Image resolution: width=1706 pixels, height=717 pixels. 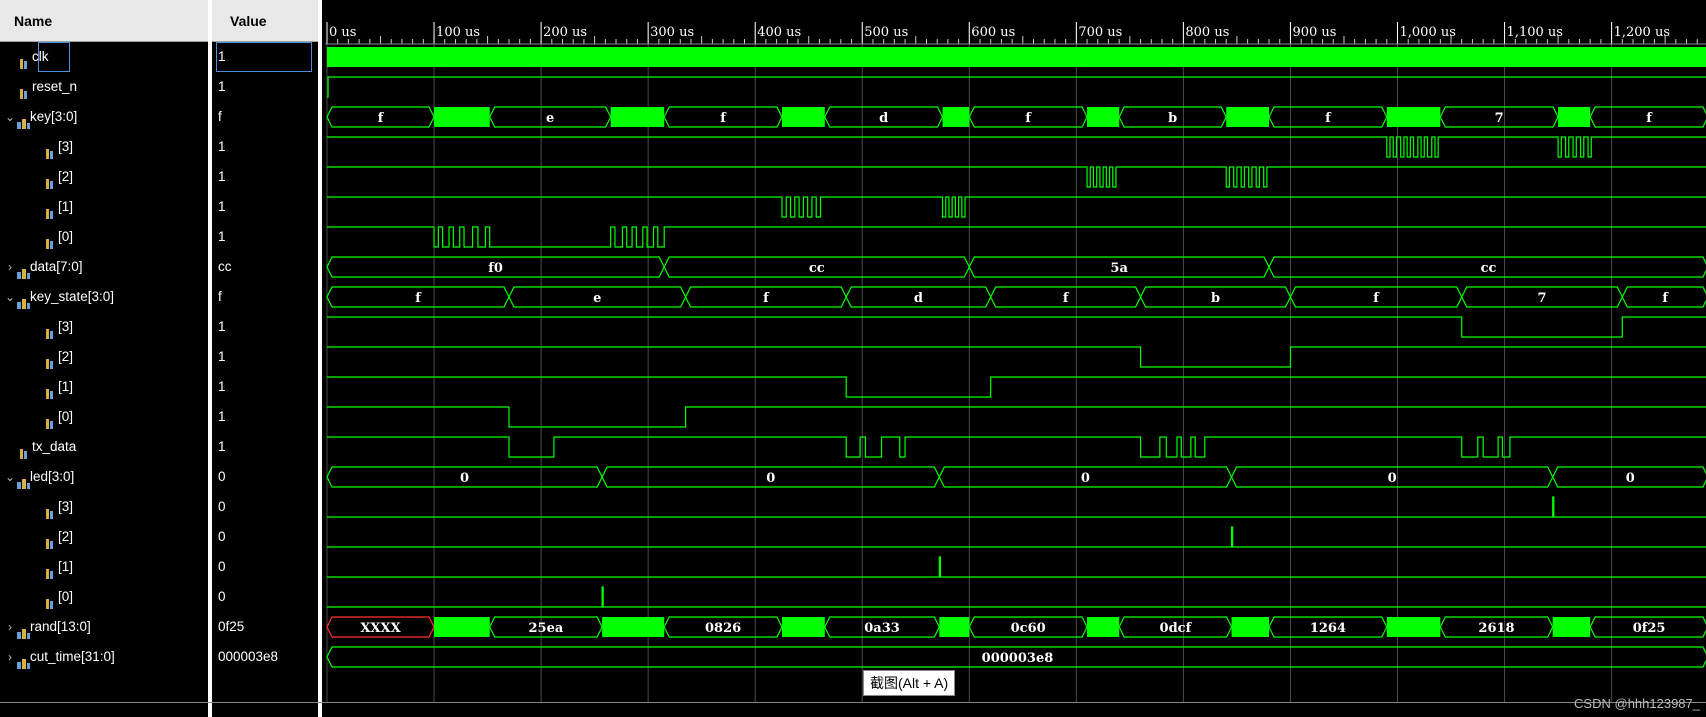 I want to click on bus-value-label: 2618, so click(x=1496, y=628).